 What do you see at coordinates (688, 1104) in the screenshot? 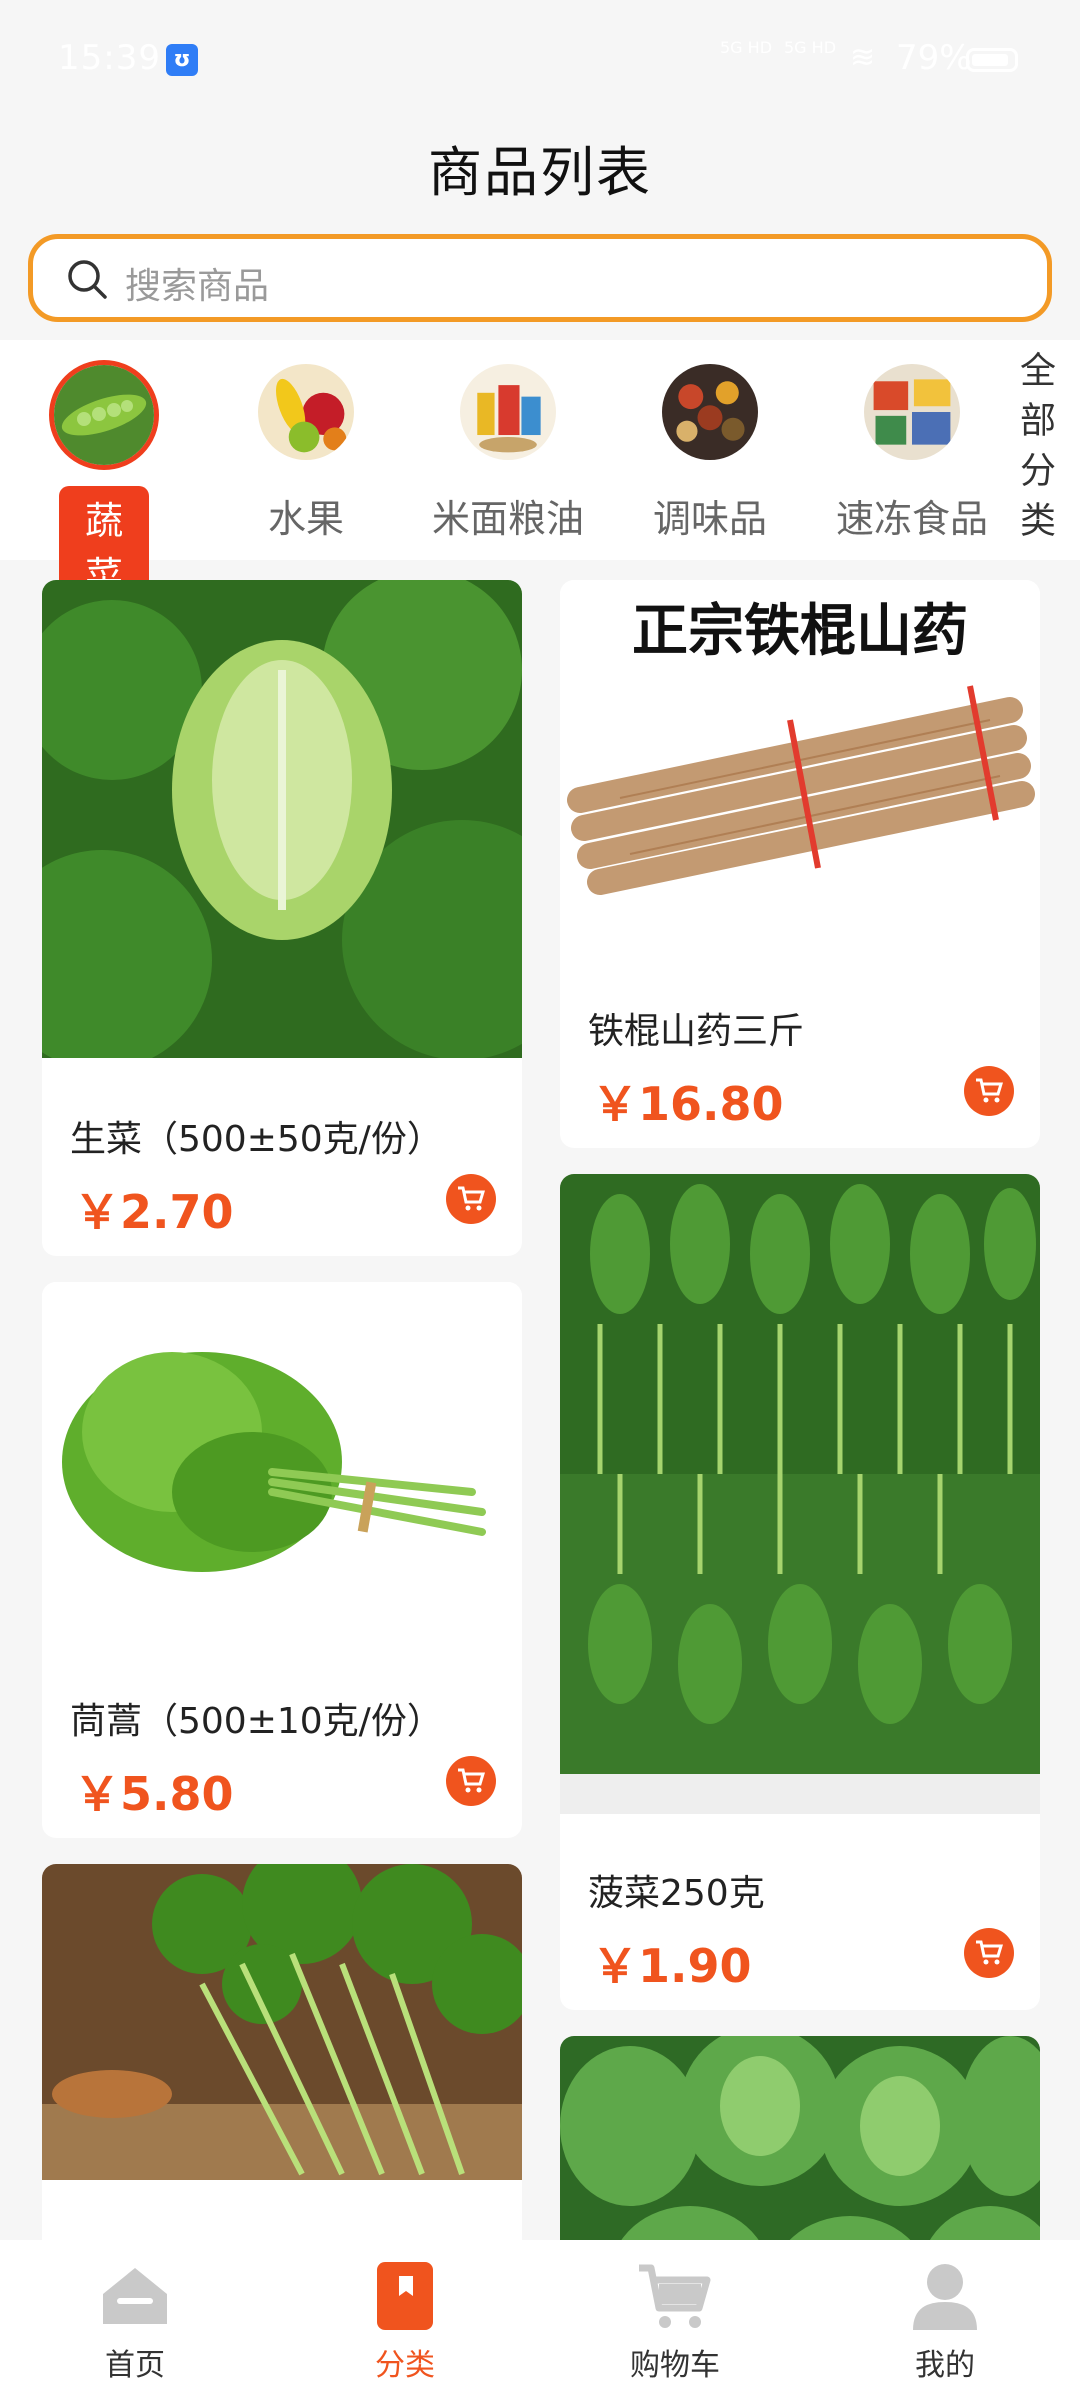
I see `product-price: ￥16.80` at bounding box center [688, 1104].